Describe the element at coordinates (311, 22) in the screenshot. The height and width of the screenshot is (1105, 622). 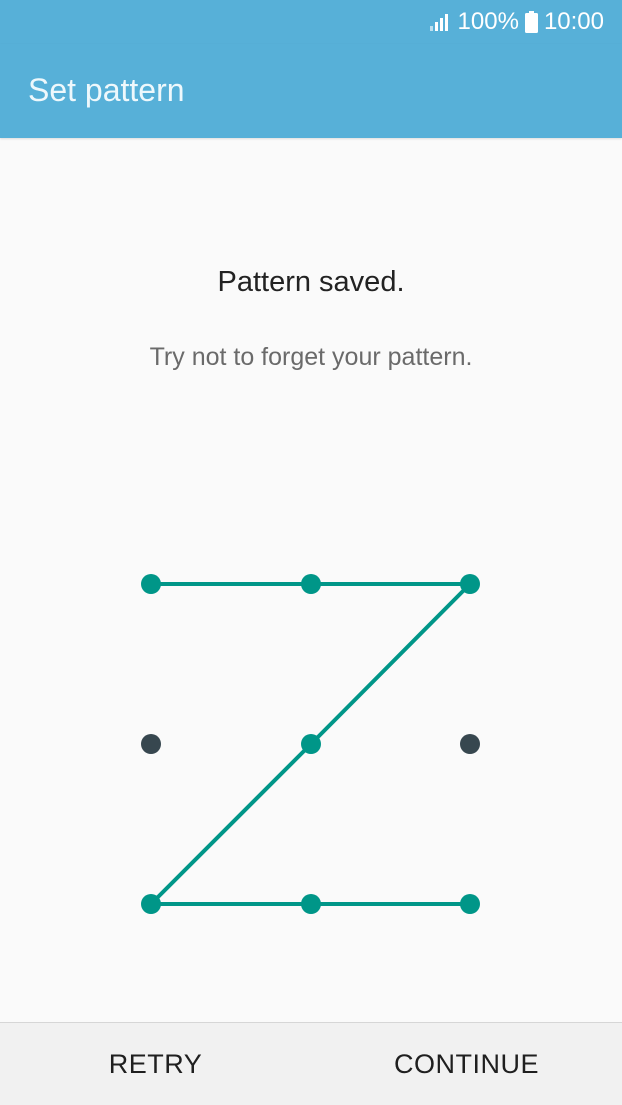
I see `status-bar: 100% 10:00` at that location.